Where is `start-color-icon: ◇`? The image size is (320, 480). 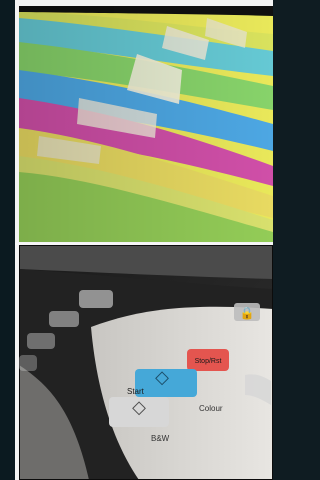 start-color-icon: ◇ is located at coordinates (162, 377).